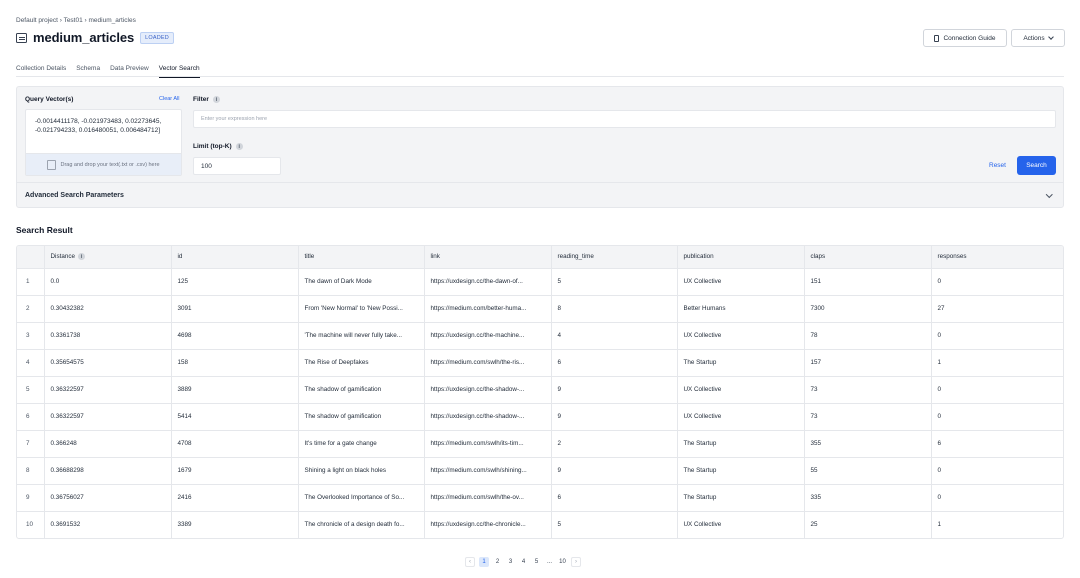  What do you see at coordinates (21, 37) in the screenshot?
I see `collection-icon` at bounding box center [21, 37].